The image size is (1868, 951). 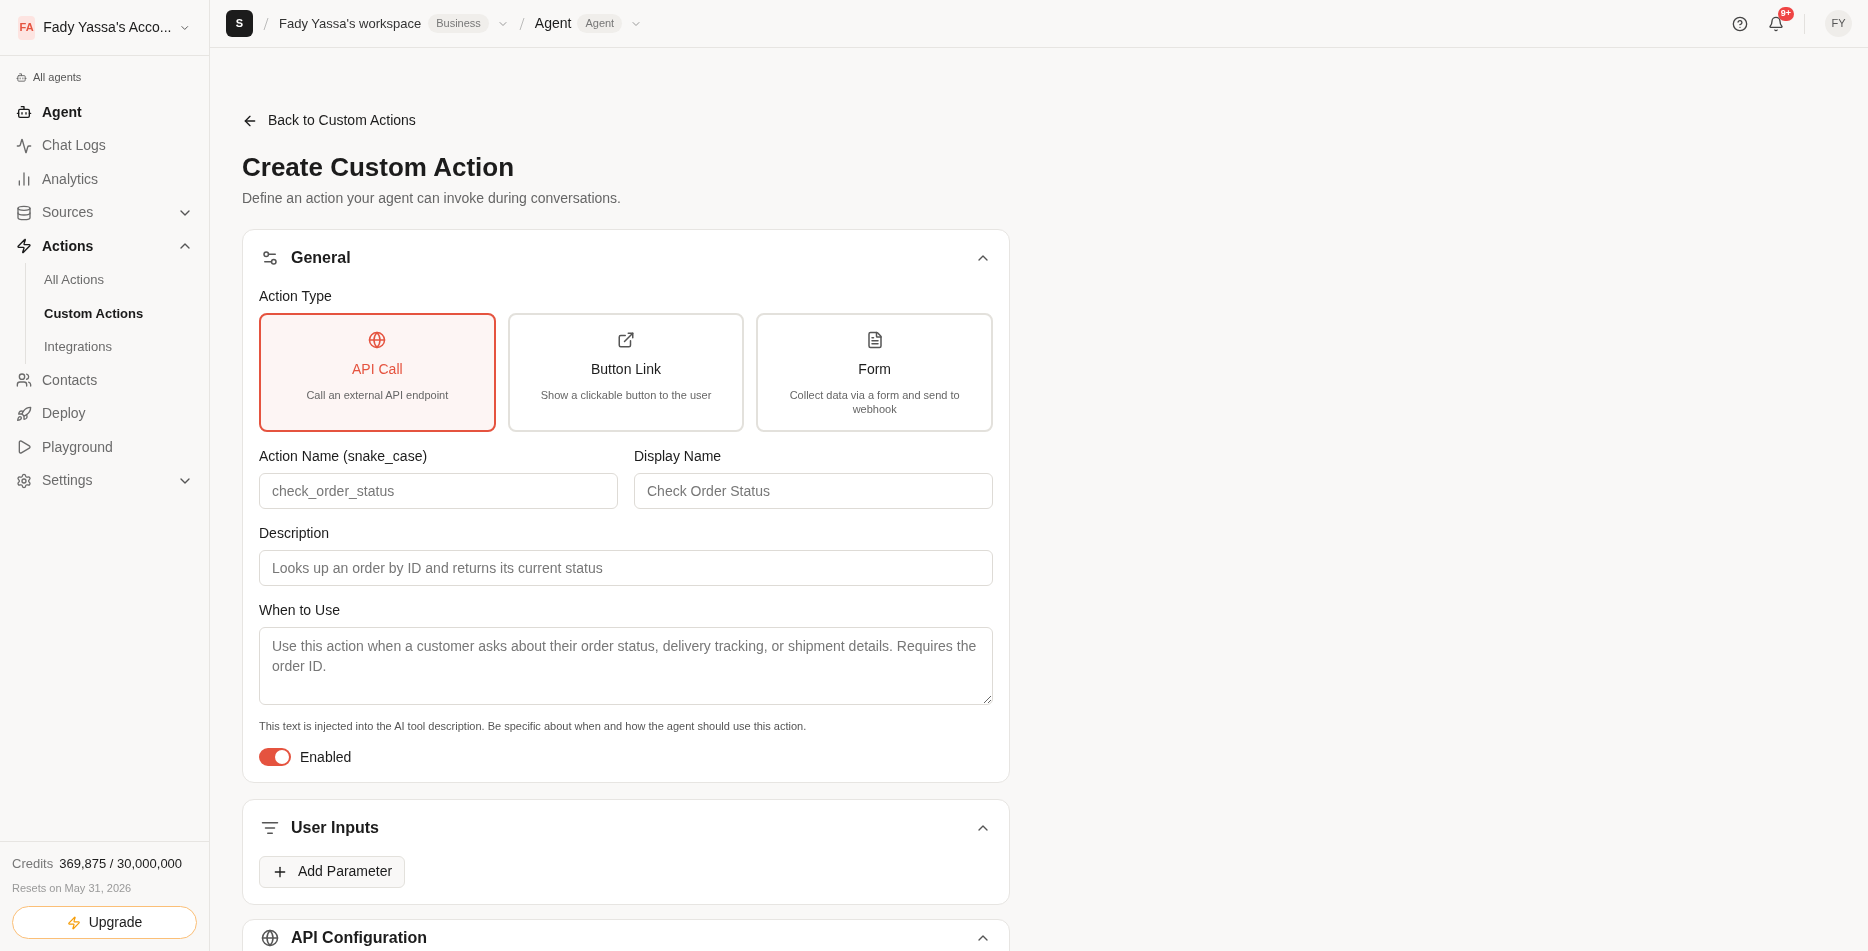 I want to click on user-avatar: FY, so click(x=1838, y=23).